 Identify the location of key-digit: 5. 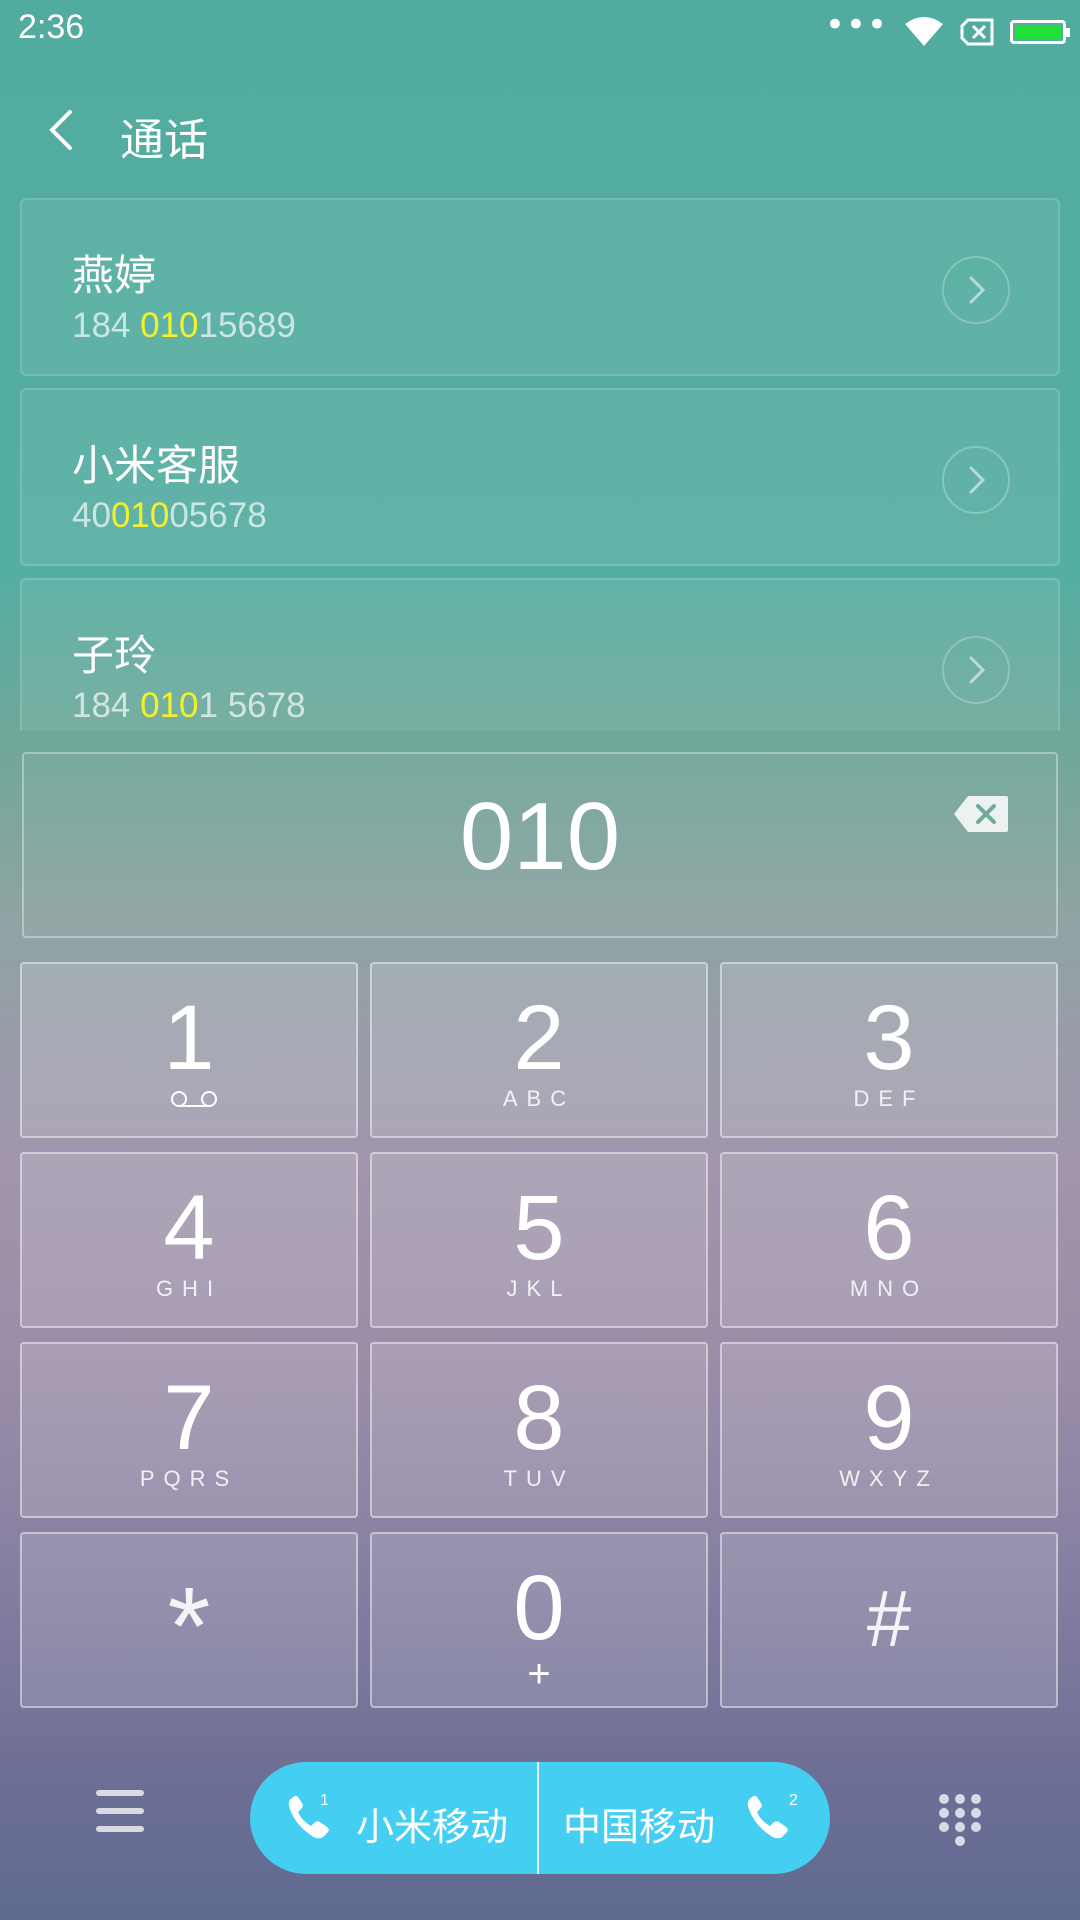
(539, 1228).